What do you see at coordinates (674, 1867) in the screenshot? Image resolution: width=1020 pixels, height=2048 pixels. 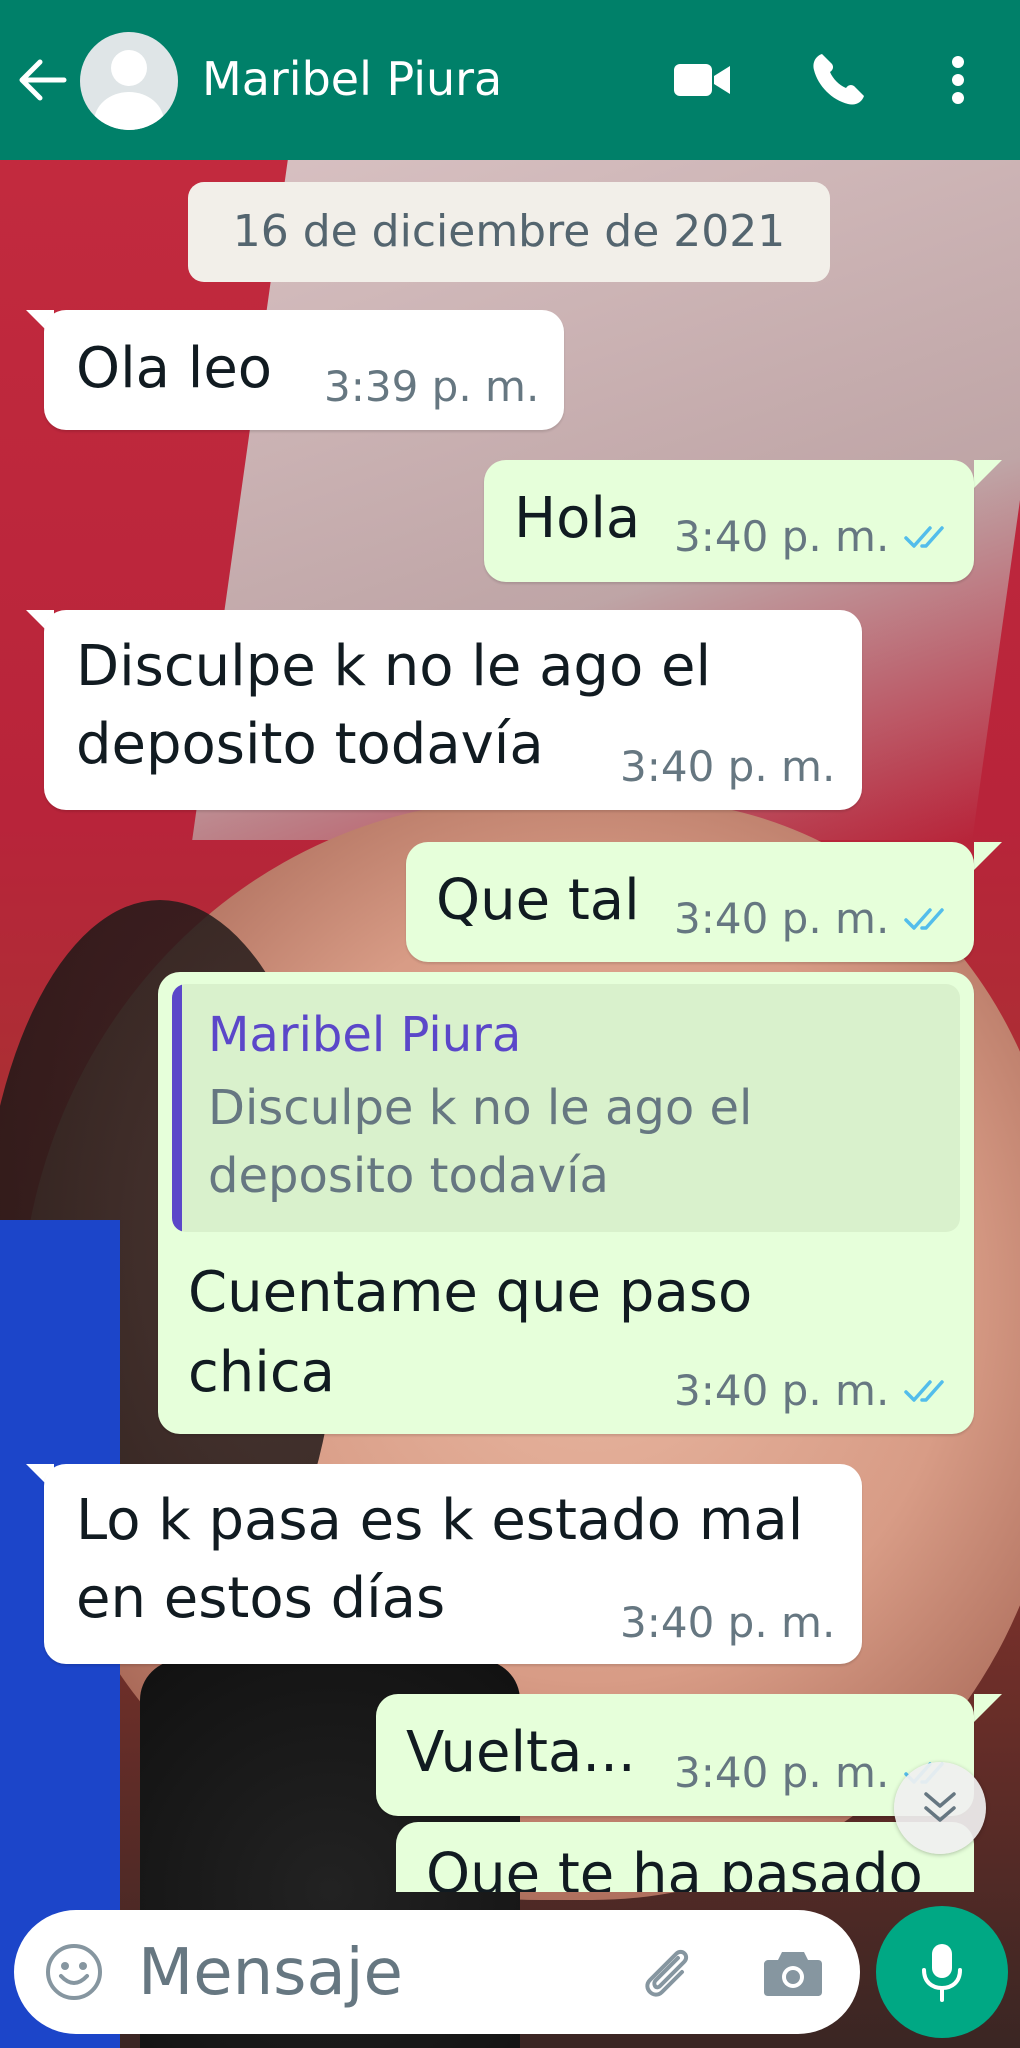 I see `message-text: Que te ha pasado` at bounding box center [674, 1867].